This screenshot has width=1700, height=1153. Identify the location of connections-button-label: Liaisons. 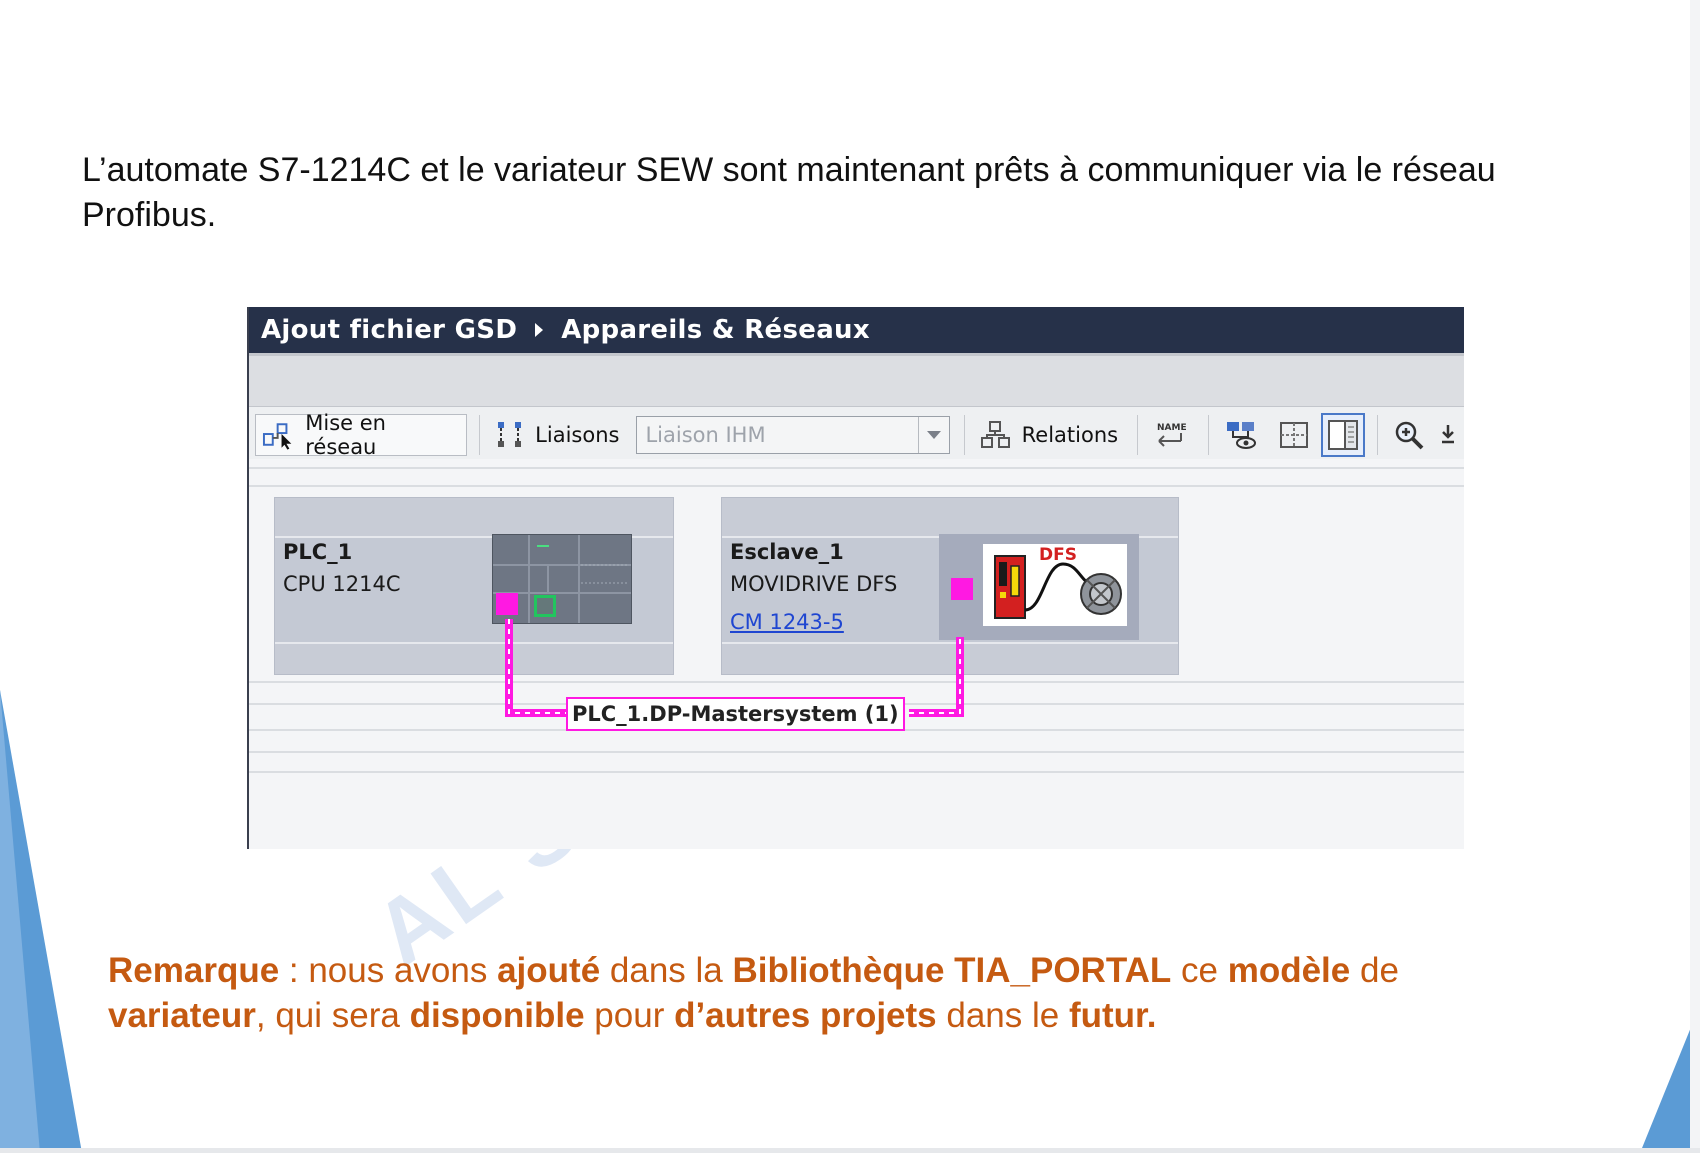
(577, 435).